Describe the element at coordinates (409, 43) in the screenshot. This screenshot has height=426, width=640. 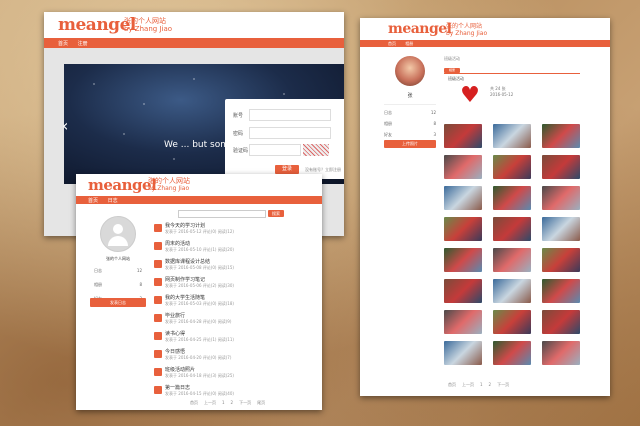
I see `nav-album: 相册` at that location.